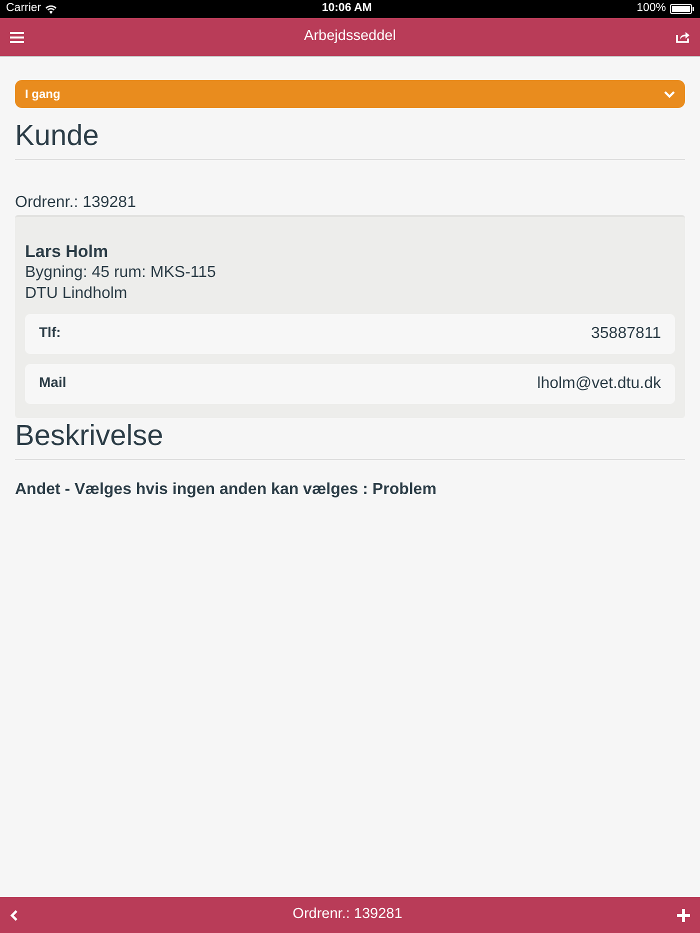 The width and height of the screenshot is (700, 933). Describe the element at coordinates (17, 37) in the screenshot. I see `menu-icon` at that location.